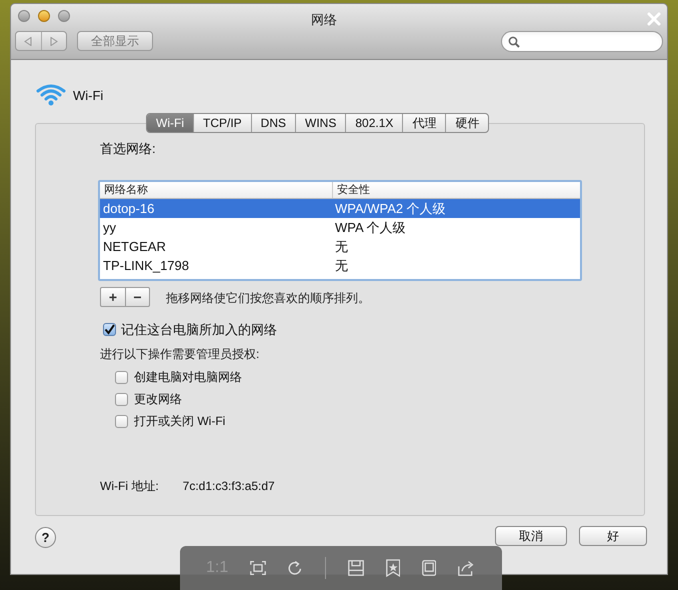 Image resolution: width=678 pixels, height=590 pixels. I want to click on checkbox-label: 记住这台电脑所加入的网络, so click(199, 330).